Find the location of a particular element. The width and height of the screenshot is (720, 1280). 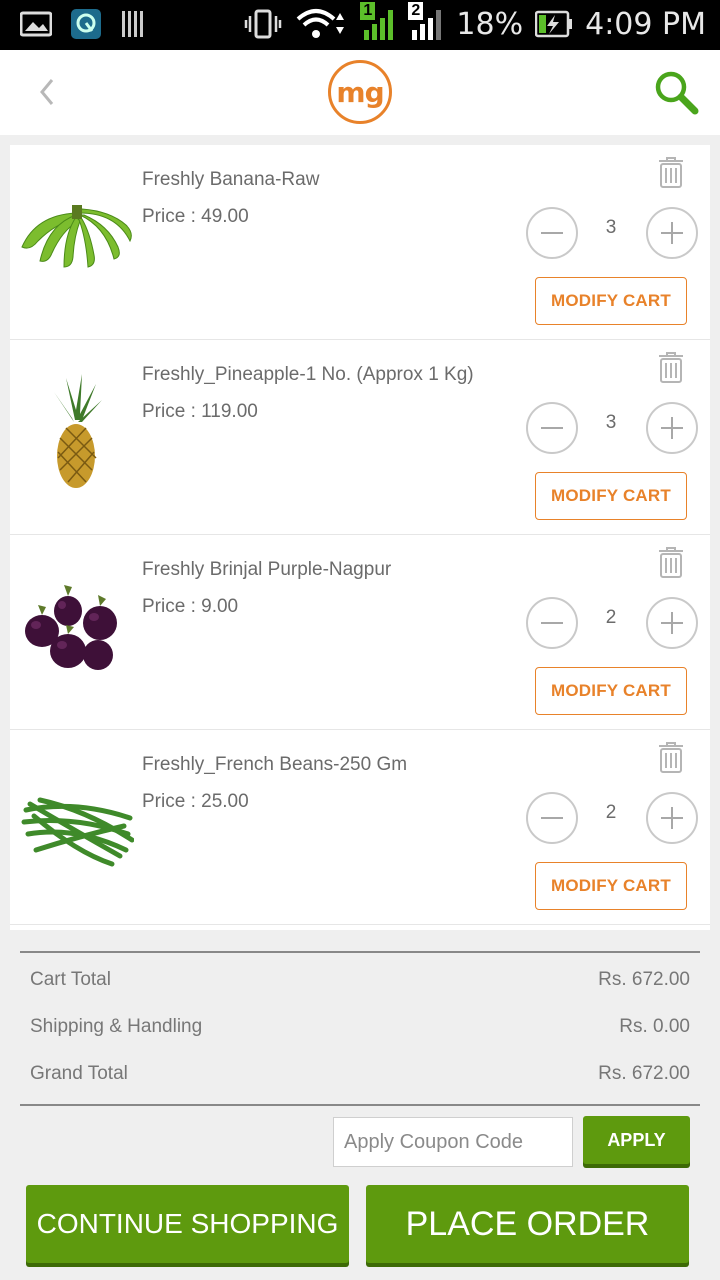

logo-text: mg is located at coordinates (360, 92).